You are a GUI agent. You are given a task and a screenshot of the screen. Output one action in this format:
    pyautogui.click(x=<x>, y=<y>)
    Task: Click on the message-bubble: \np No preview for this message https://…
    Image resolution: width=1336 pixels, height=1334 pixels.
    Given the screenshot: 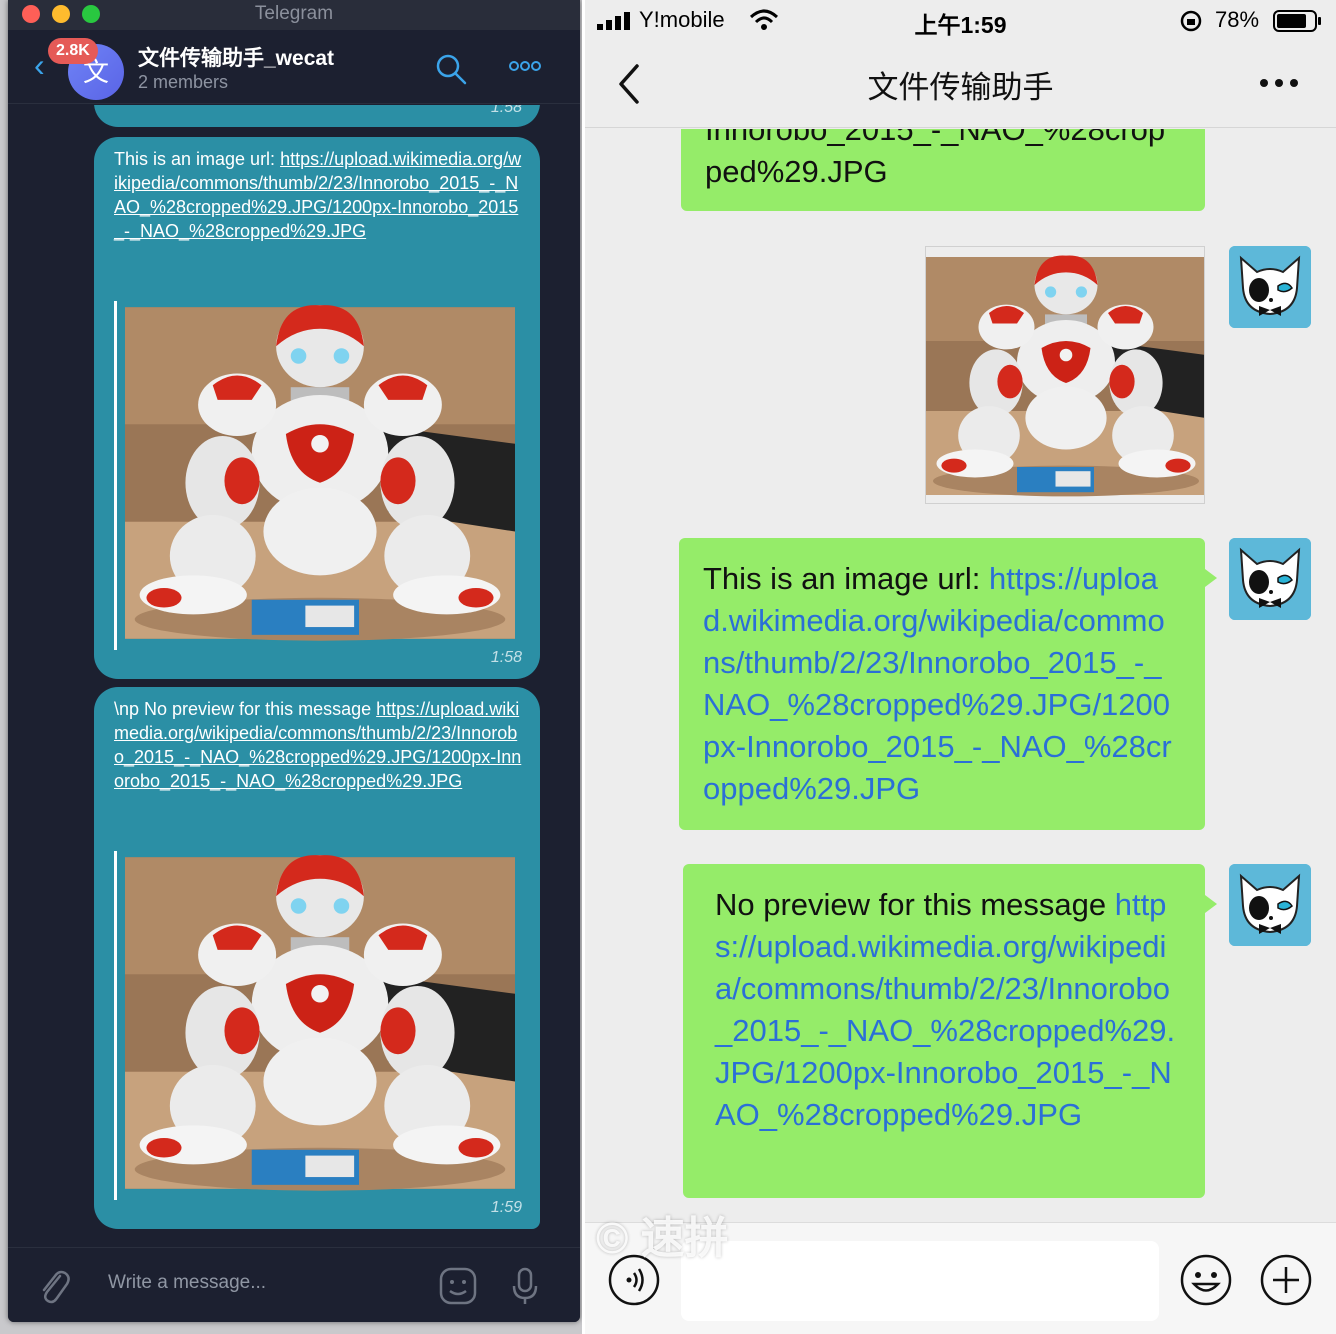 What is the action you would take?
    pyautogui.click(x=317, y=958)
    